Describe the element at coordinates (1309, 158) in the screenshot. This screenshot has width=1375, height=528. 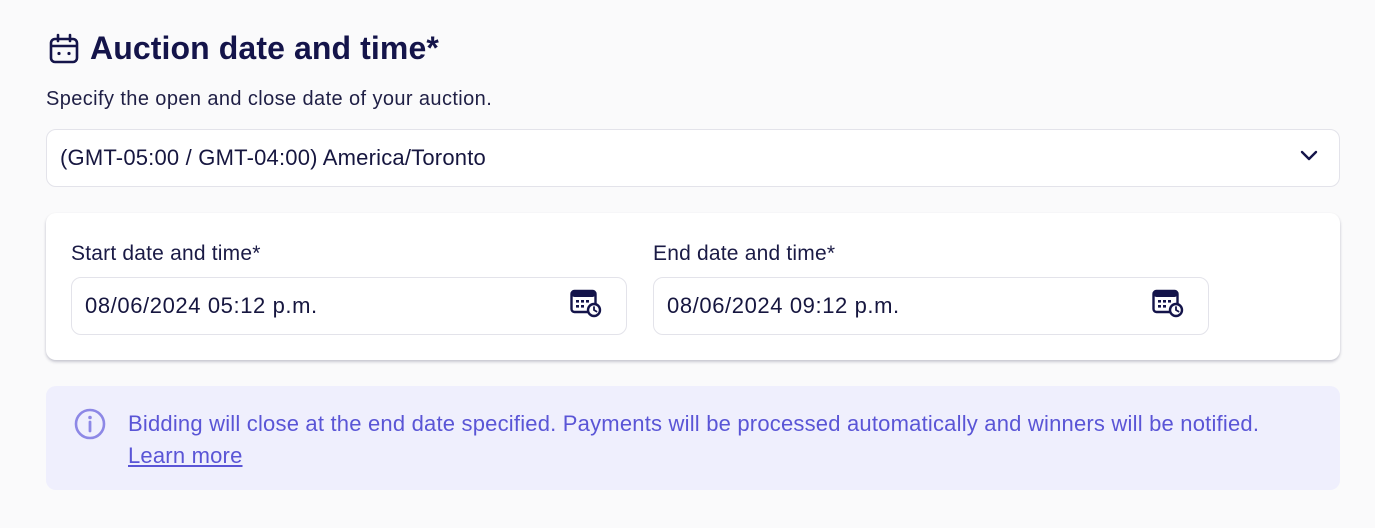
I see `chevron-down-icon` at that location.